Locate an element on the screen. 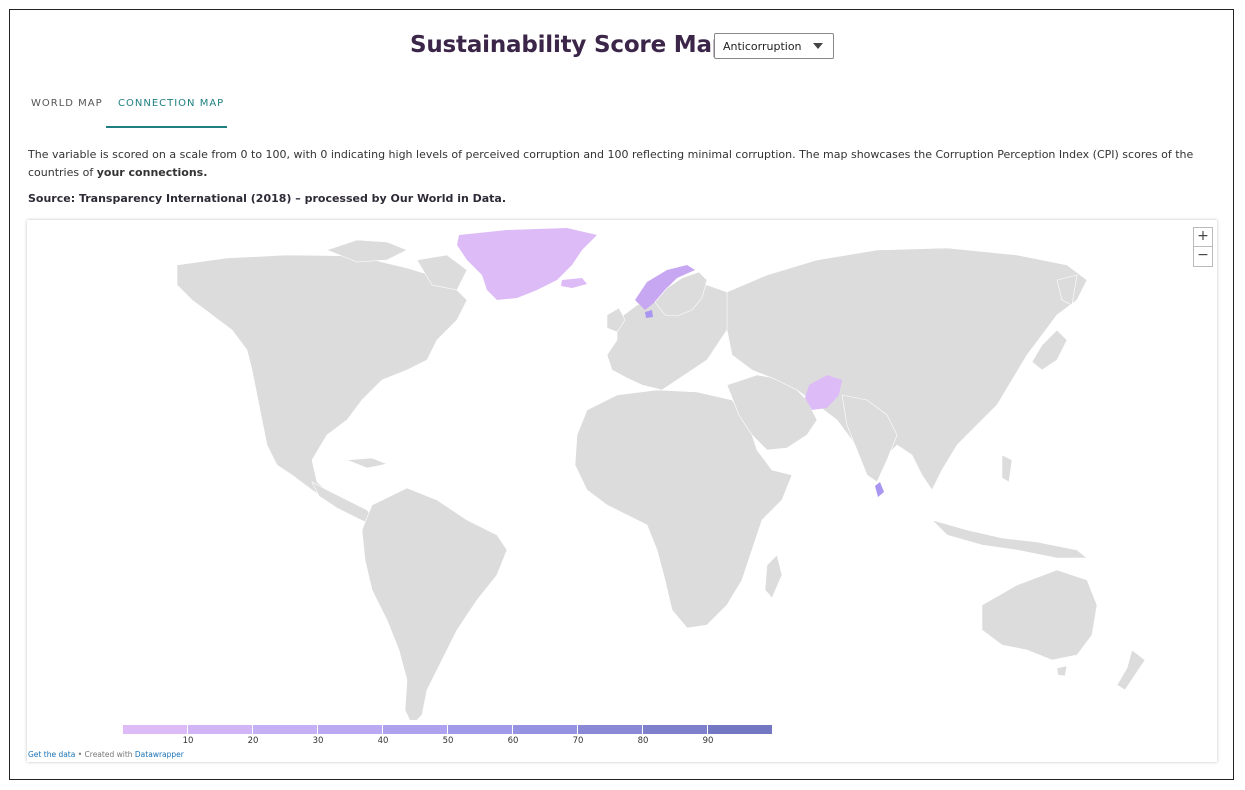 This screenshot has width=1245, height=790. land-asia is located at coordinates (907, 369).